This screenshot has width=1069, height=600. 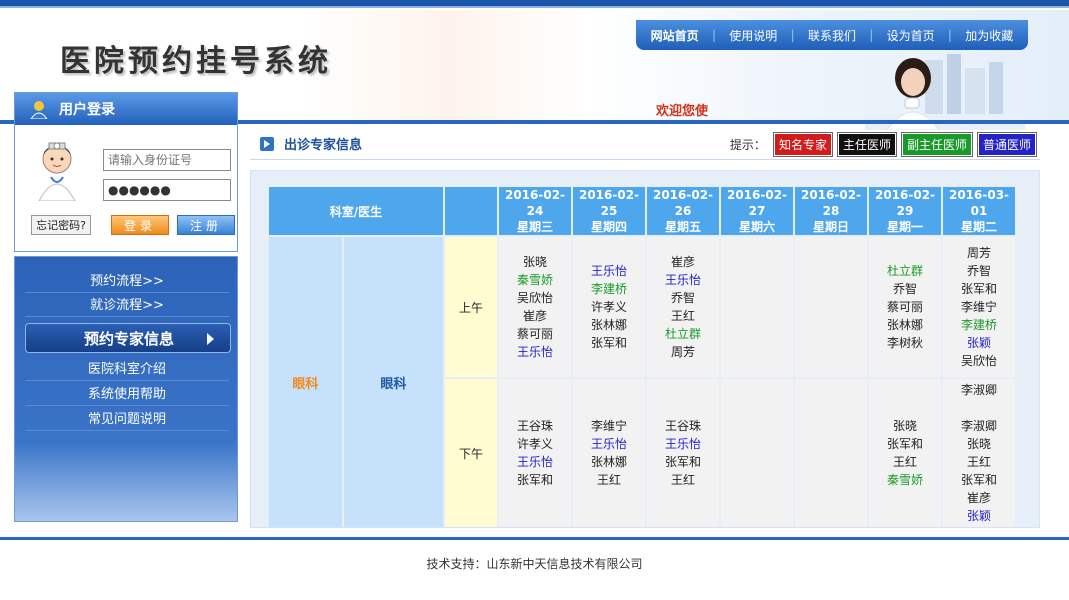 What do you see at coordinates (682, 227) in the screenshot?
I see `weekday-text: 星期五` at bounding box center [682, 227].